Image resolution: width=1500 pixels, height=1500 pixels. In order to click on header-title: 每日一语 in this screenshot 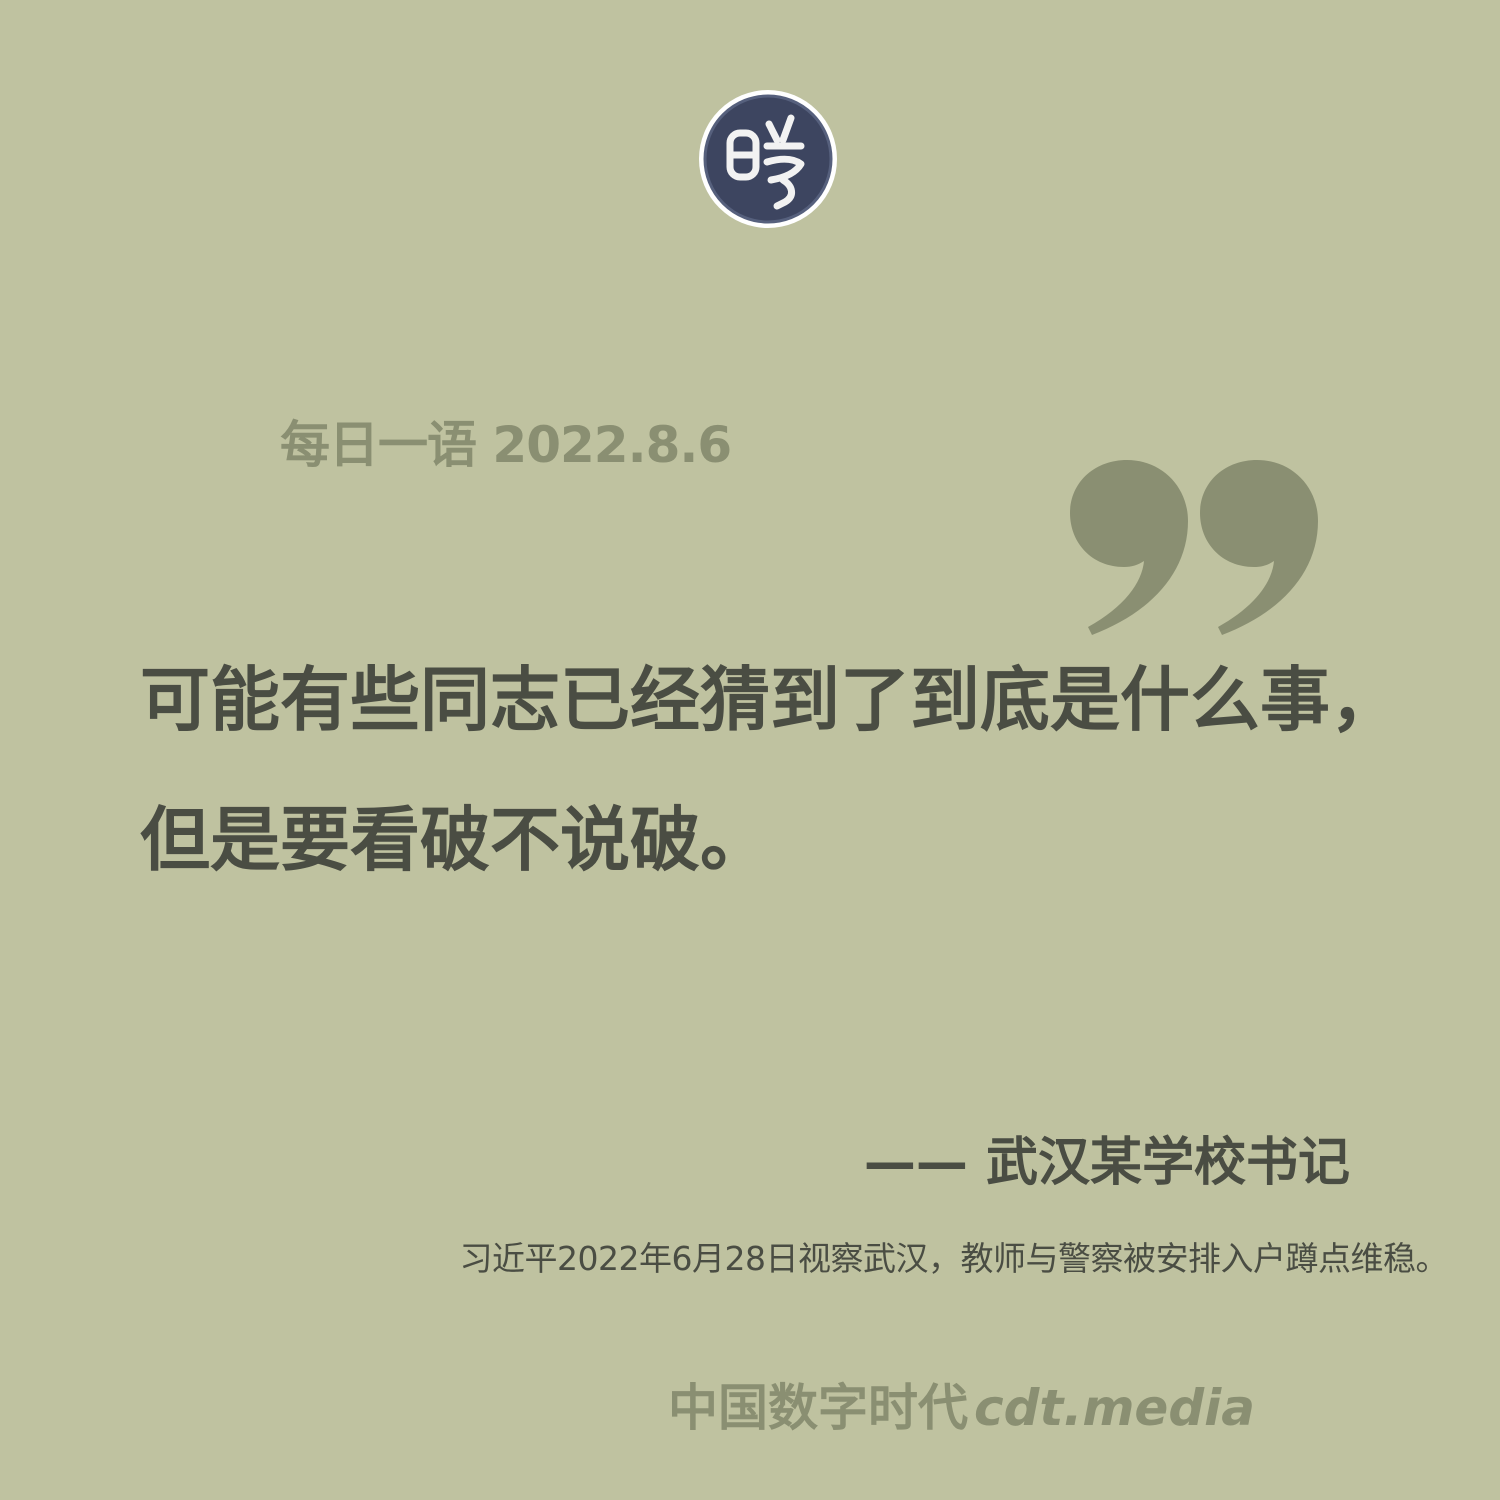, I will do `click(378, 445)`.